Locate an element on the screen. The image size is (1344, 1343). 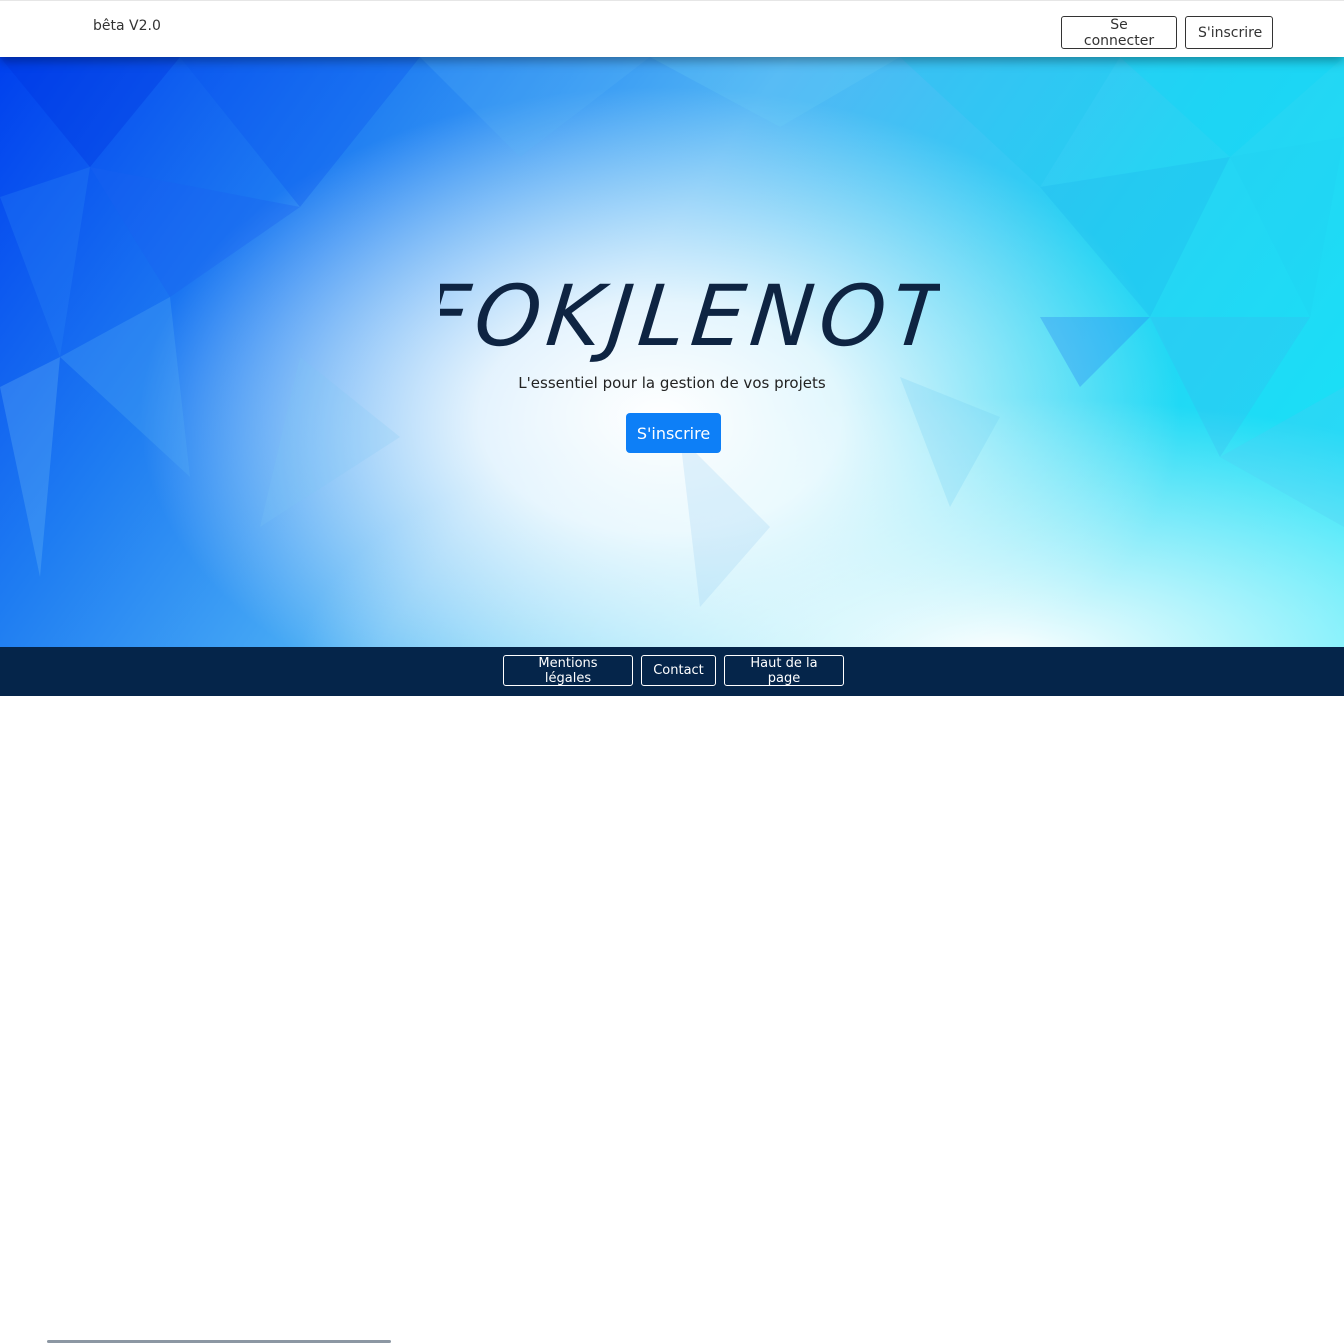
top-navbar: bêta V2.0 Se connecter S'inscrire is located at coordinates (672, 28).